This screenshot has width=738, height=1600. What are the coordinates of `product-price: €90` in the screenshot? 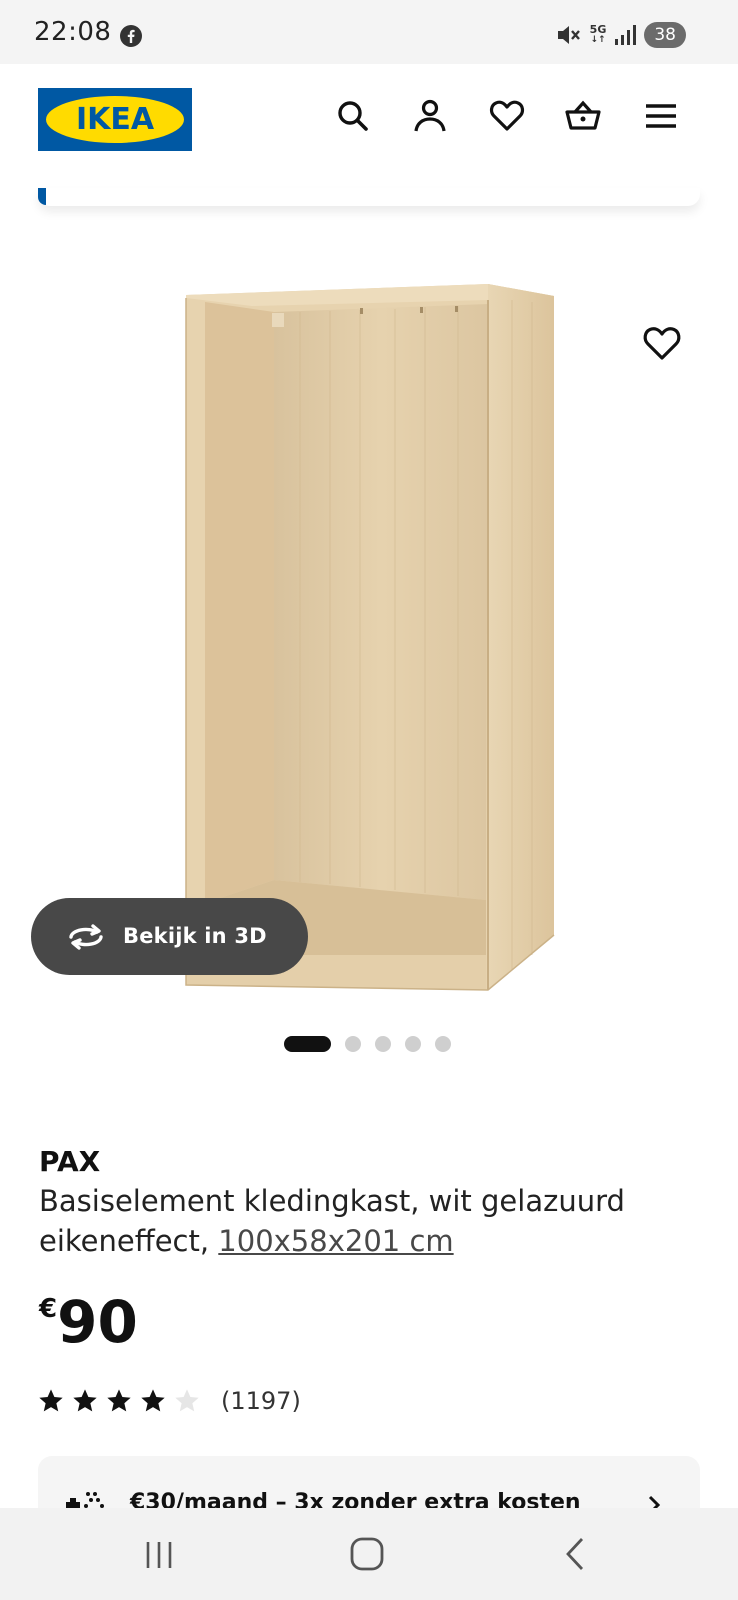 It's located at (88, 1322).